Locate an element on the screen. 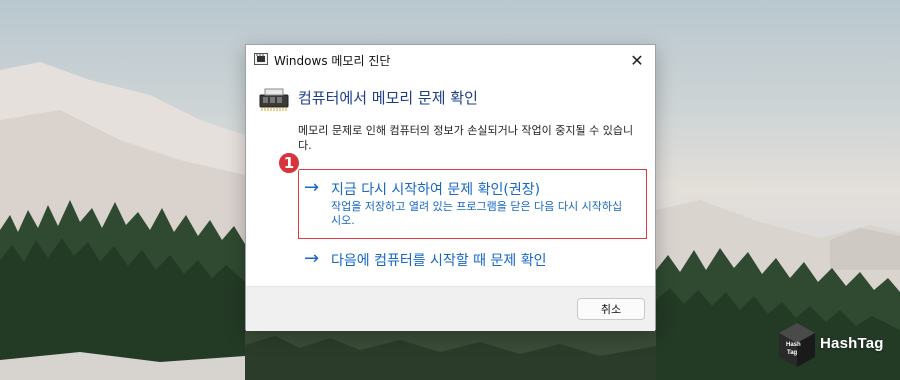 Image resolution: width=900 pixels, height=380 pixels. restart-now-label: 지금 다시 시작하여 문제 확인(권장) is located at coordinates (436, 190).